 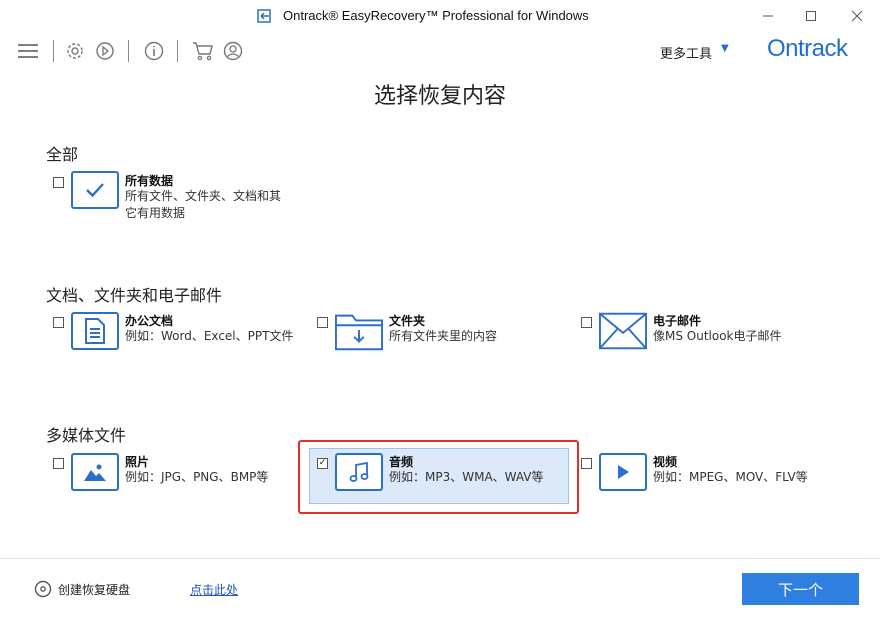 I want to click on close-icon, so click(x=857, y=16).